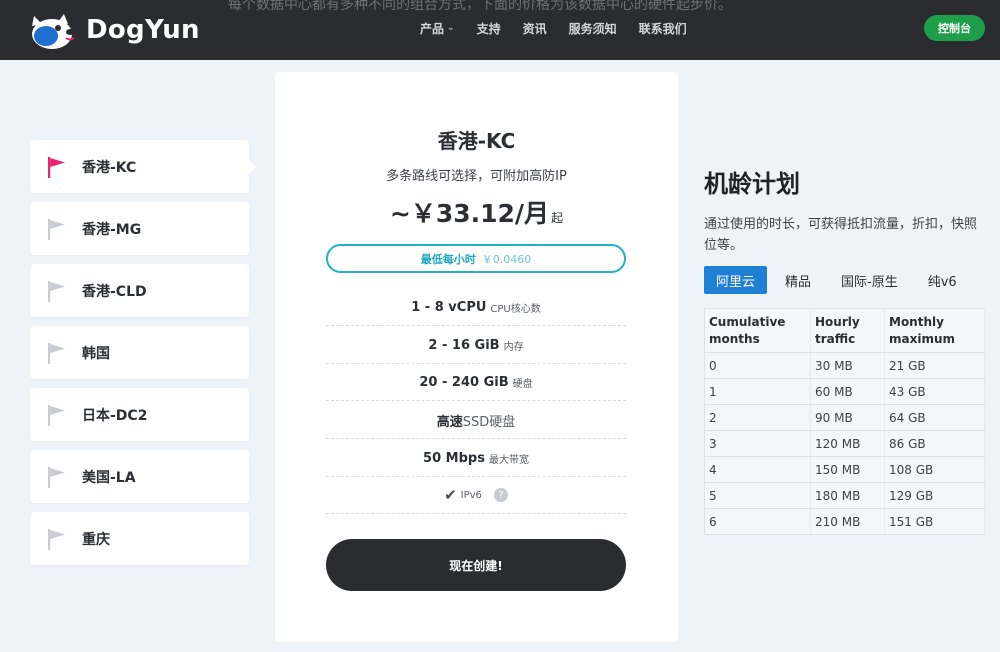 The image size is (1000, 652). Describe the element at coordinates (139, 290) in the screenshot. I see `sidebar-item-hk-cld: 香港-CLD` at that location.